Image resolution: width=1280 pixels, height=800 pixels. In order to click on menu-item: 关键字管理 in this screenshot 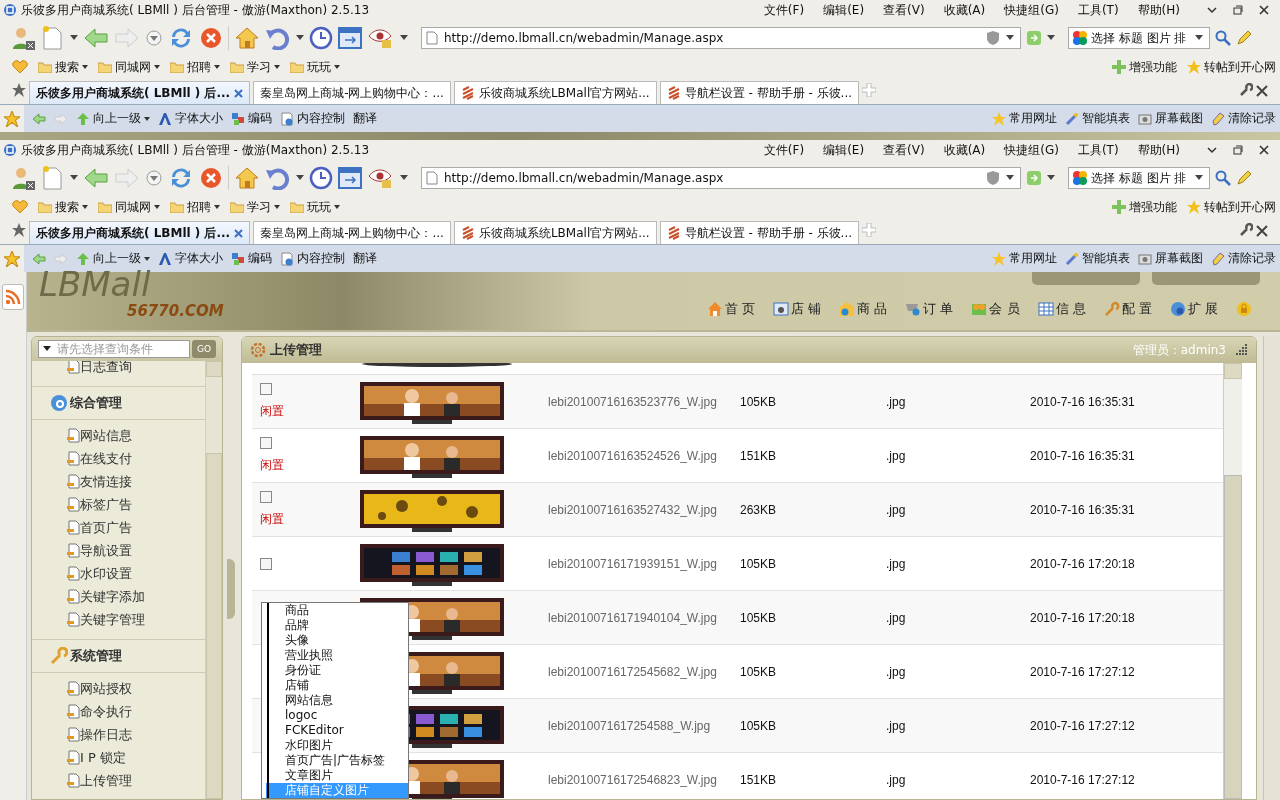, I will do `click(135, 619)`.